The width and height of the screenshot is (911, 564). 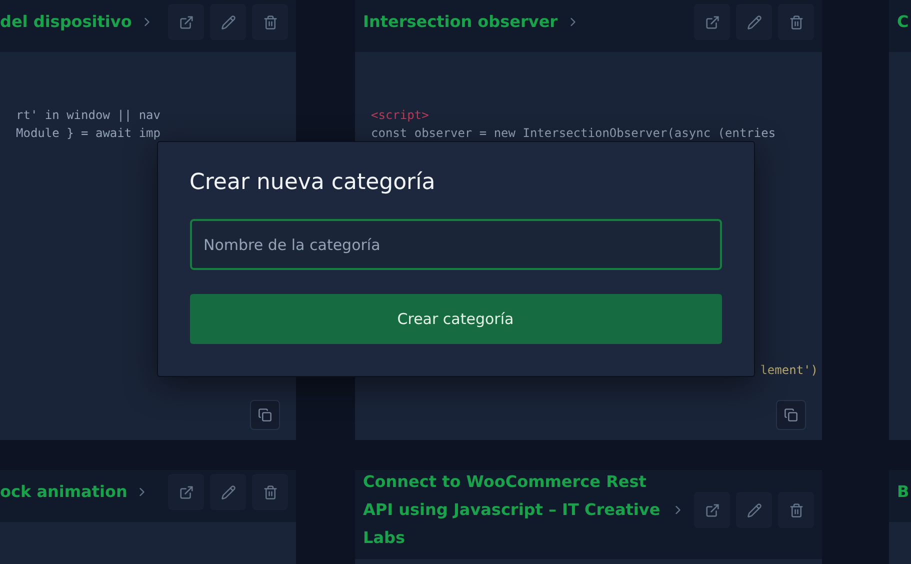 What do you see at coordinates (400, 115) in the screenshot?
I see `code-line: <script>` at bounding box center [400, 115].